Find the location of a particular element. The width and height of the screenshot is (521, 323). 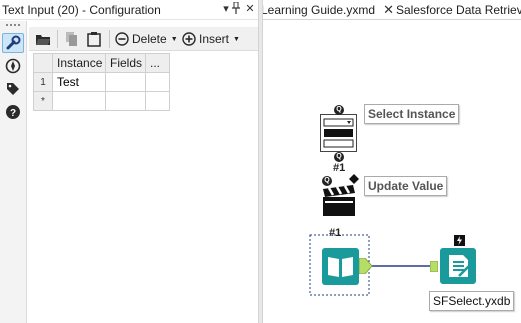

row-number: 1 is located at coordinates (43, 82).